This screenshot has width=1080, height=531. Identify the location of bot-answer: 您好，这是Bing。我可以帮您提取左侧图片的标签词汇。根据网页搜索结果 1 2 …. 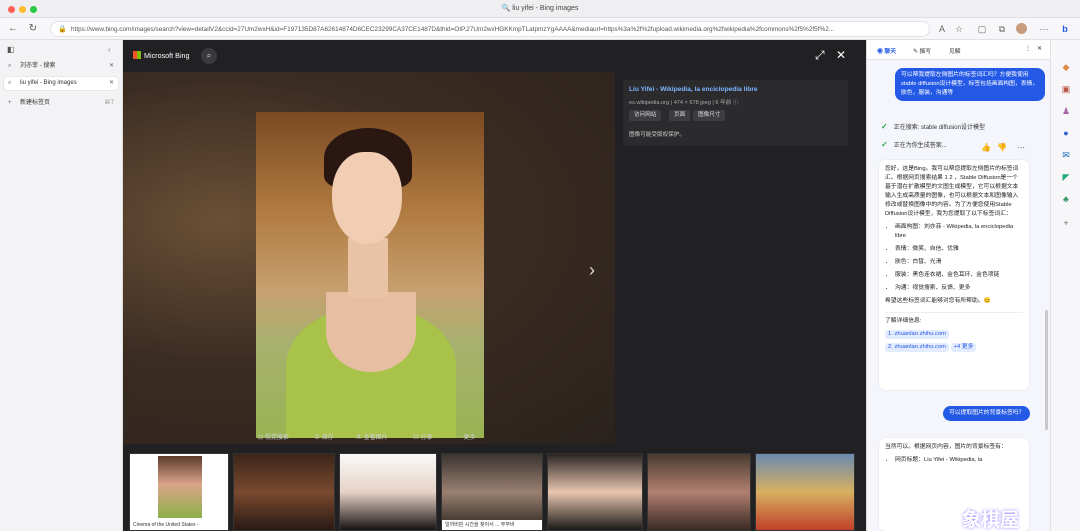
(954, 275).